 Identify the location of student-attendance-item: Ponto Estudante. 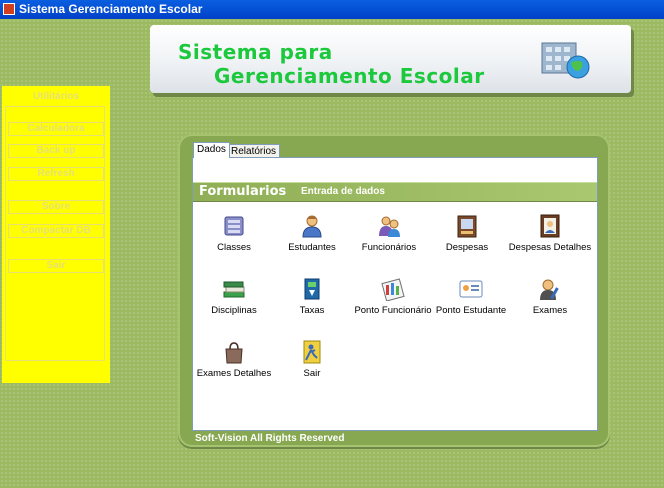
(471, 296).